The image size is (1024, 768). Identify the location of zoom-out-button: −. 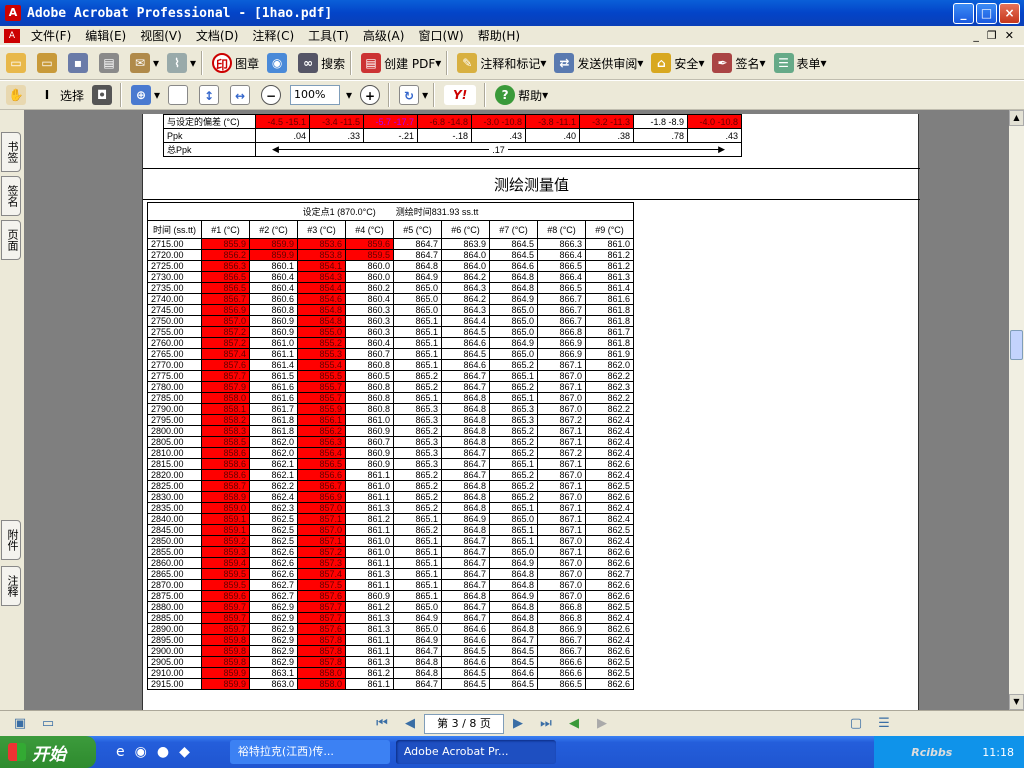
(272, 95).